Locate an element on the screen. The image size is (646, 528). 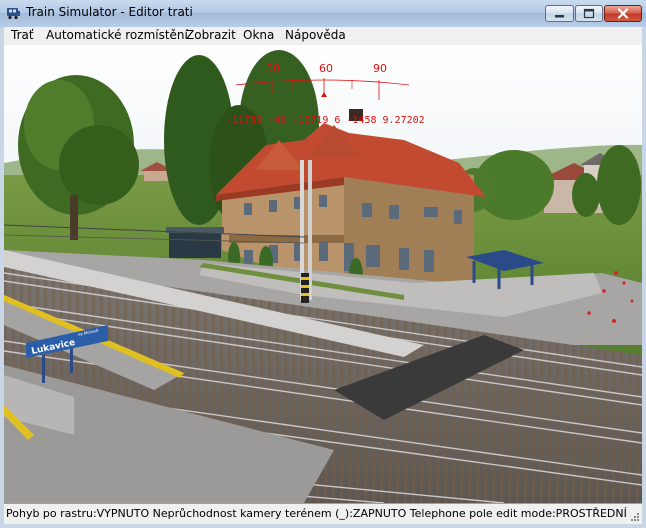
compass-label-30: 30 is located at coordinates (273, 68).